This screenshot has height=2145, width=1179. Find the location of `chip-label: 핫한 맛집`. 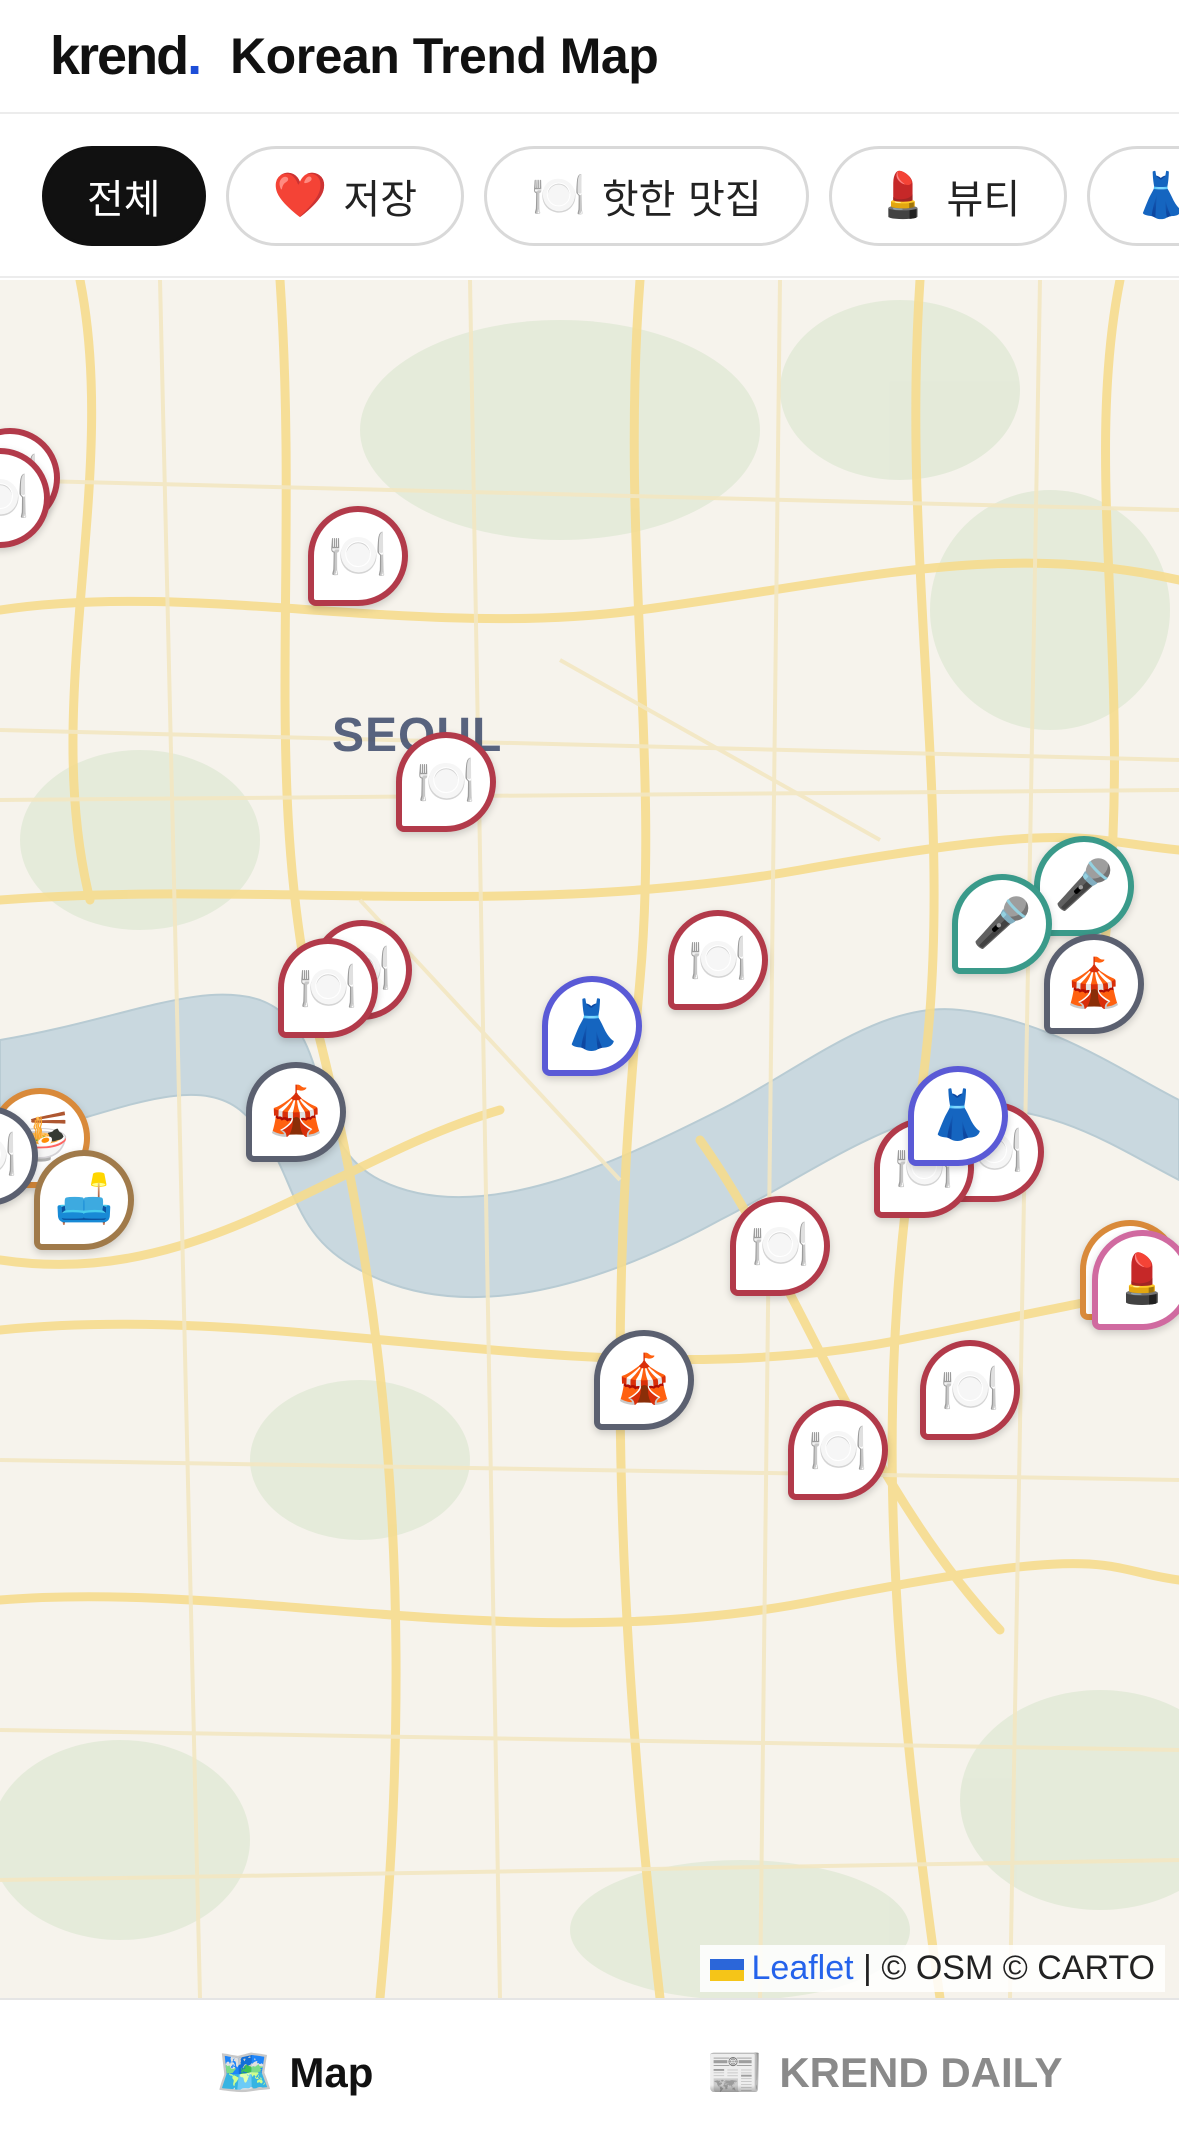

chip-label: 핫한 맛집 is located at coordinates (681, 200).